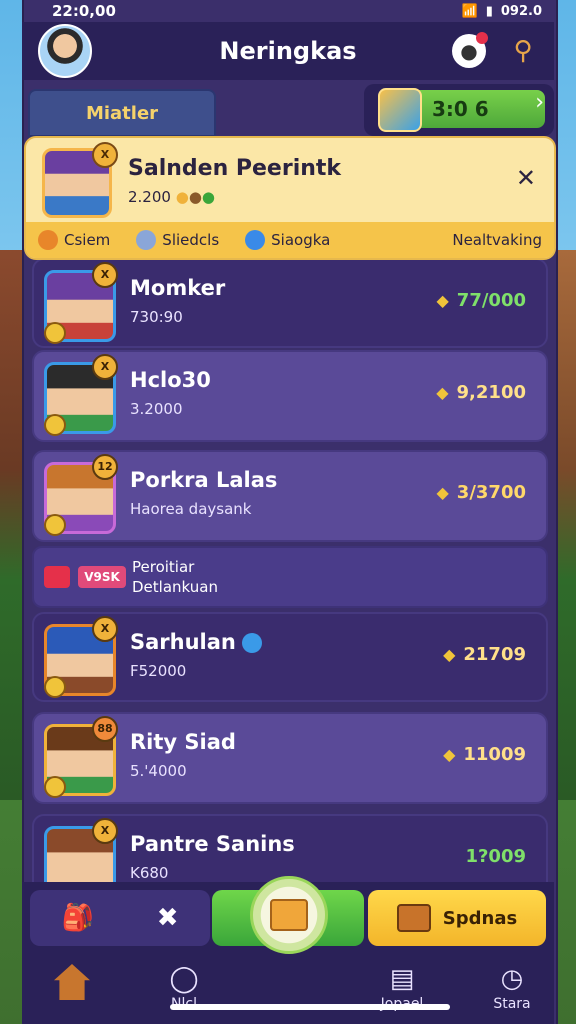  What do you see at coordinates (290, 303) in the screenshot?
I see `list-item: X Momker 730:90 ◆ 77/000` at bounding box center [290, 303].